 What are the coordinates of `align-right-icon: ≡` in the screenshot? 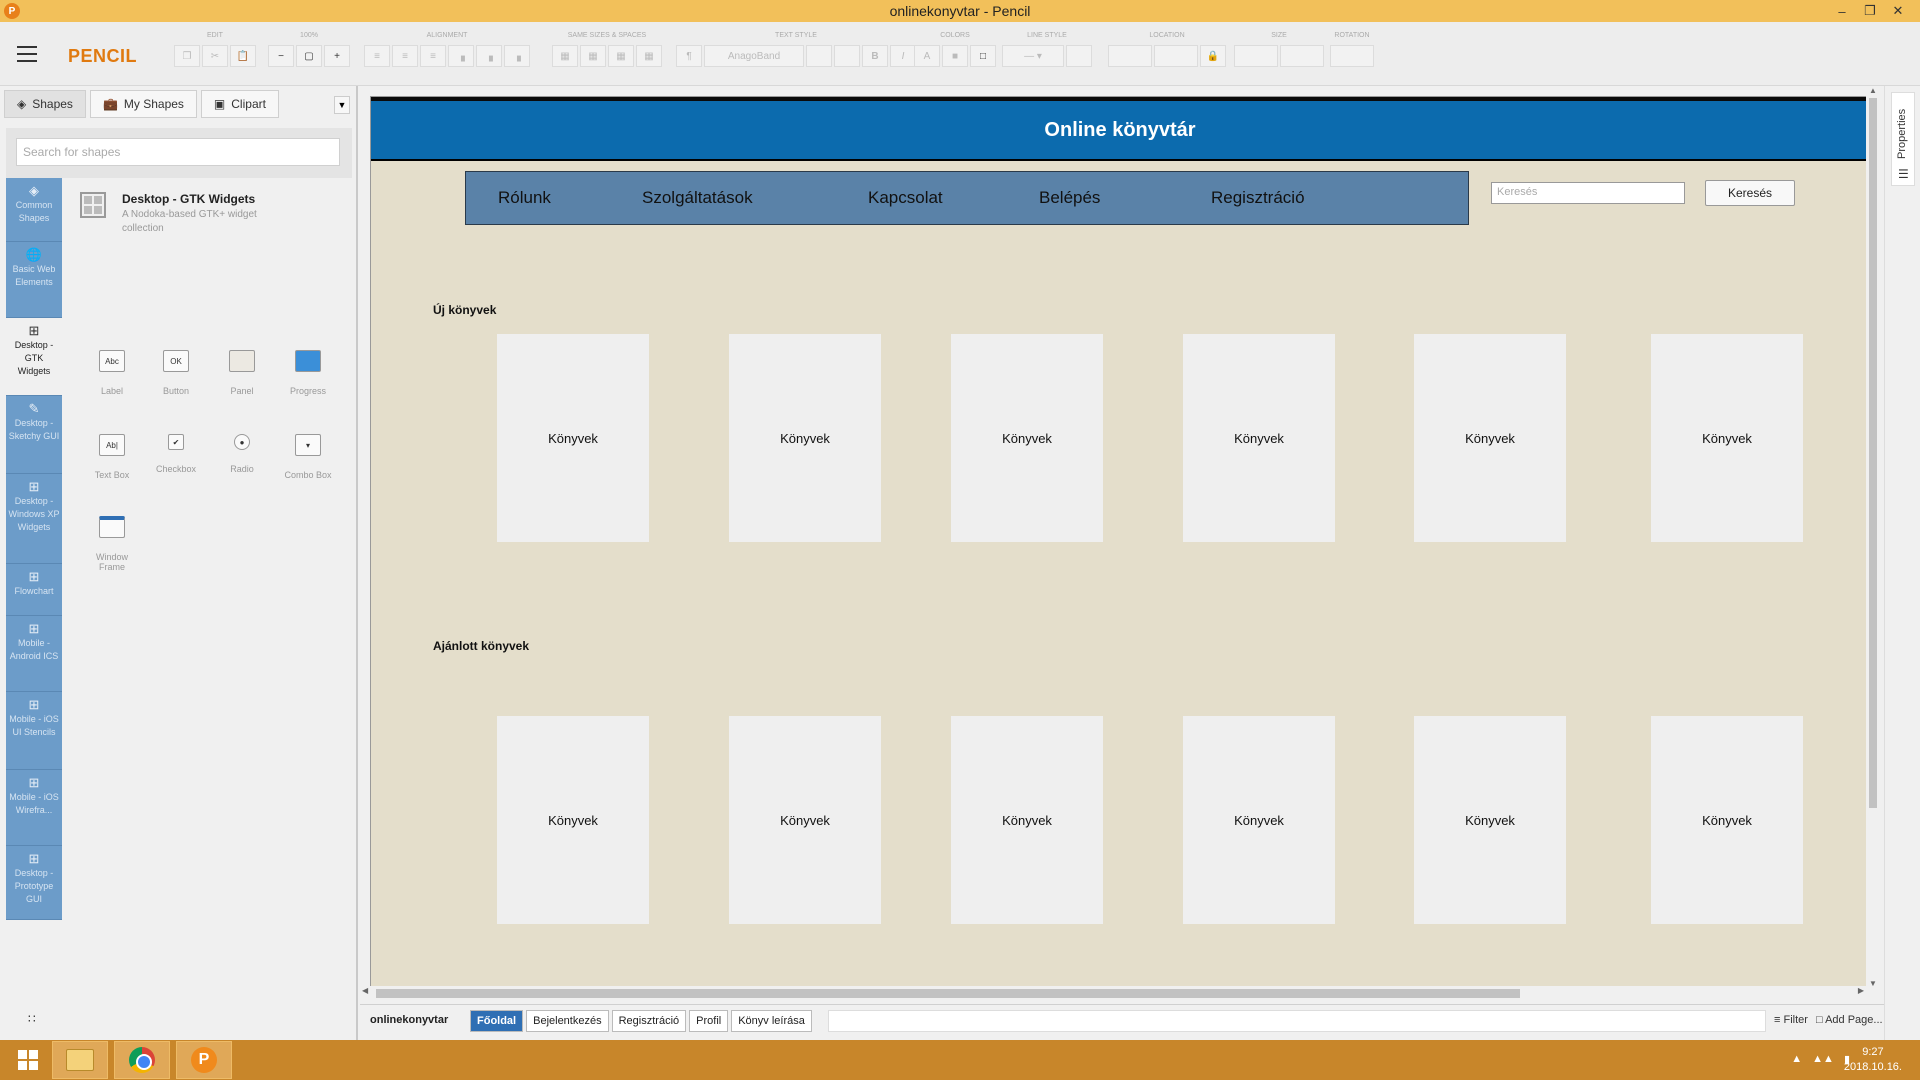 It's located at (433, 56).